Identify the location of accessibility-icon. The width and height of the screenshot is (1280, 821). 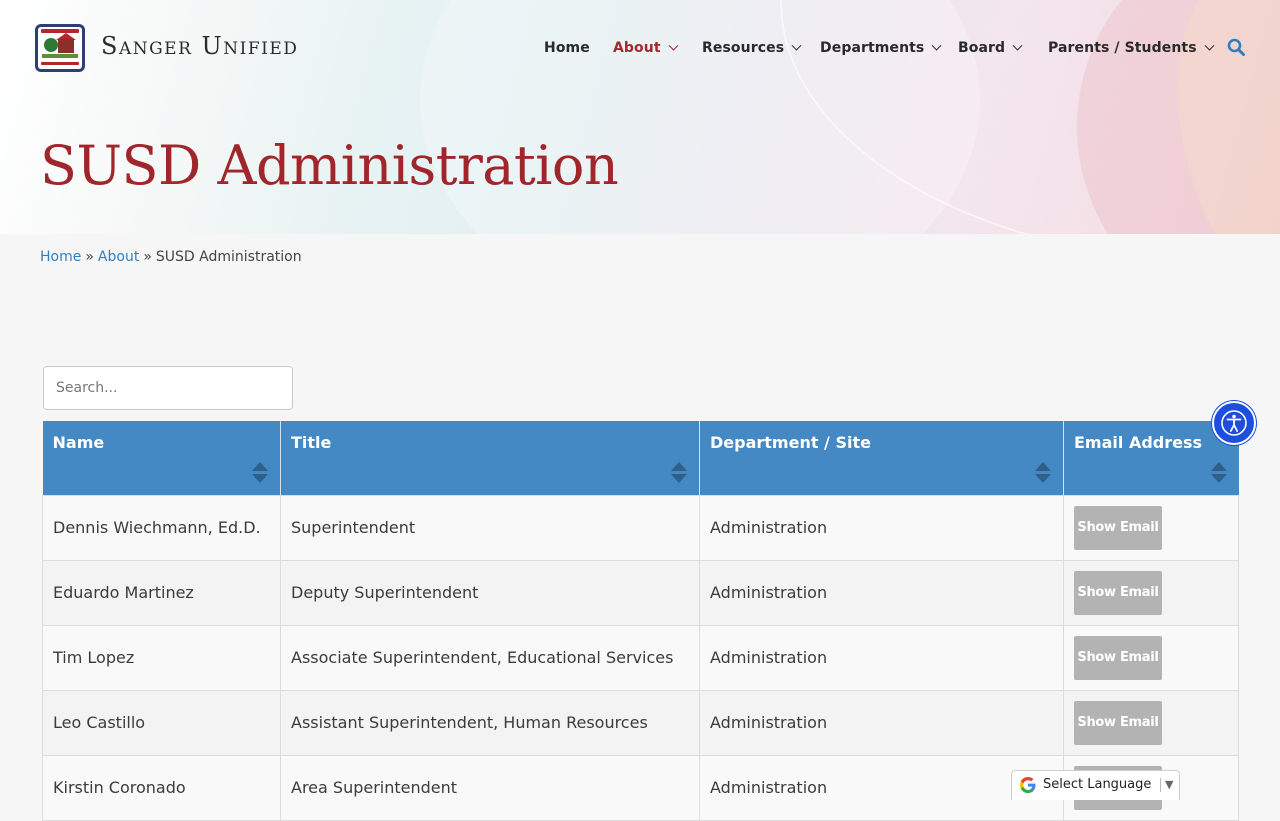
(1234, 423).